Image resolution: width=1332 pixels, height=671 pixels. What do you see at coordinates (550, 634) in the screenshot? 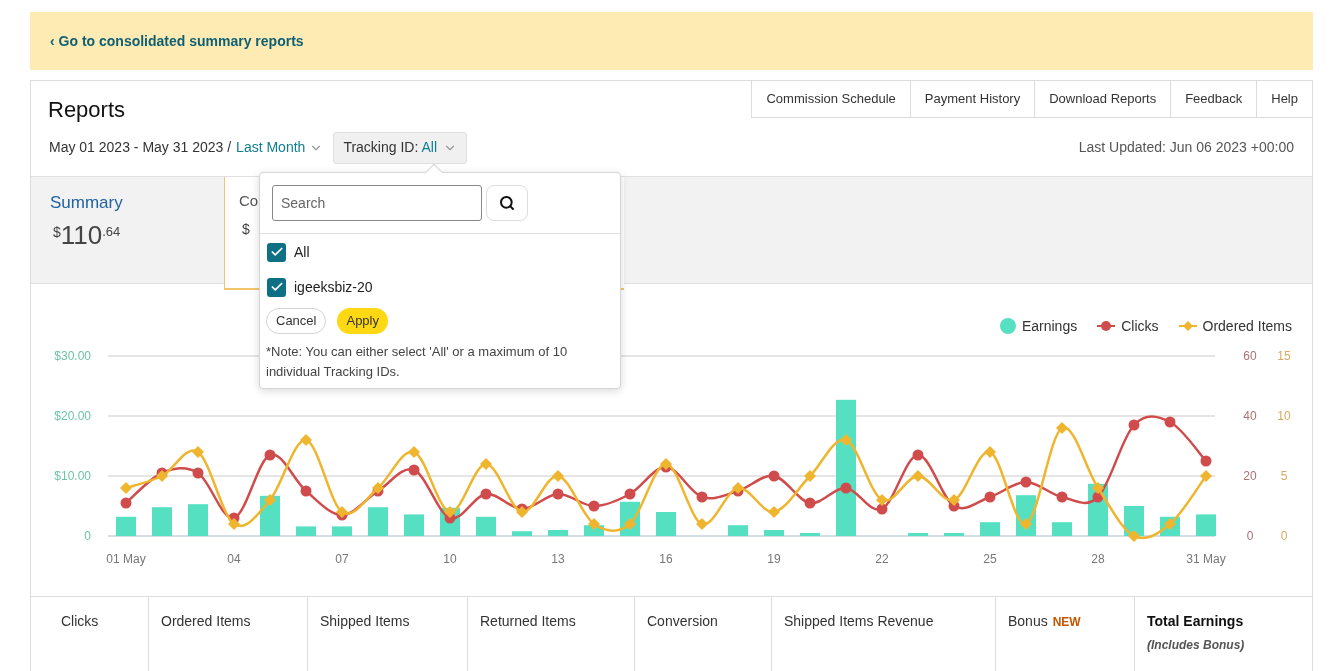
I see `table-header-cell: Returned Items` at bounding box center [550, 634].